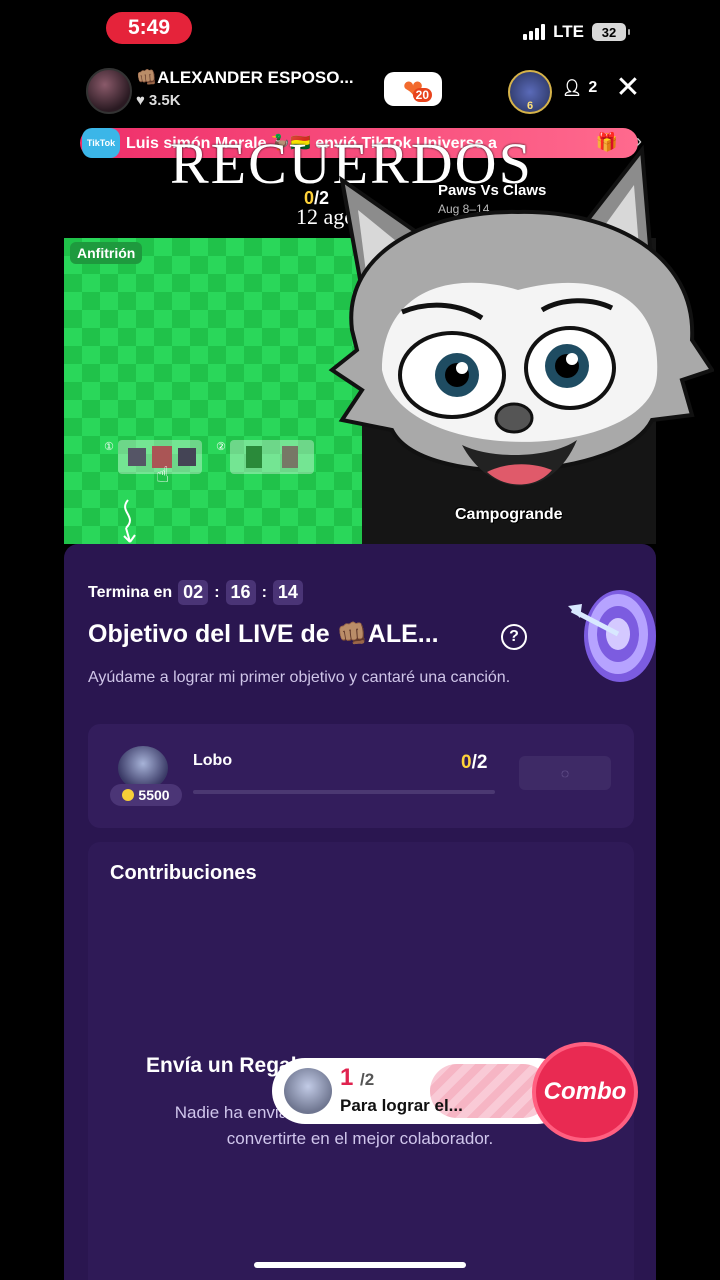 The height and width of the screenshot is (1280, 720). What do you see at coordinates (628, 88) in the screenshot?
I see `close-icon: ✕` at bounding box center [628, 88].